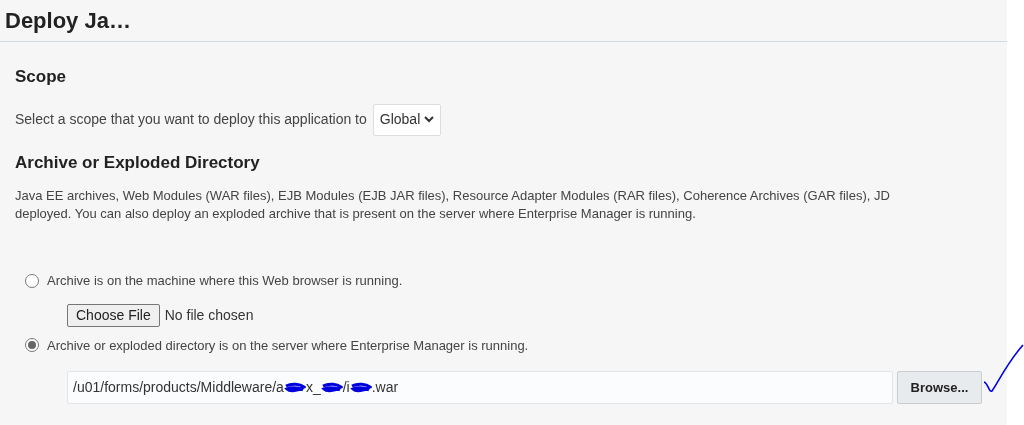 Image resolution: width=1024 pixels, height=425 pixels. I want to click on choose-file-button: Choose File, so click(113, 315).